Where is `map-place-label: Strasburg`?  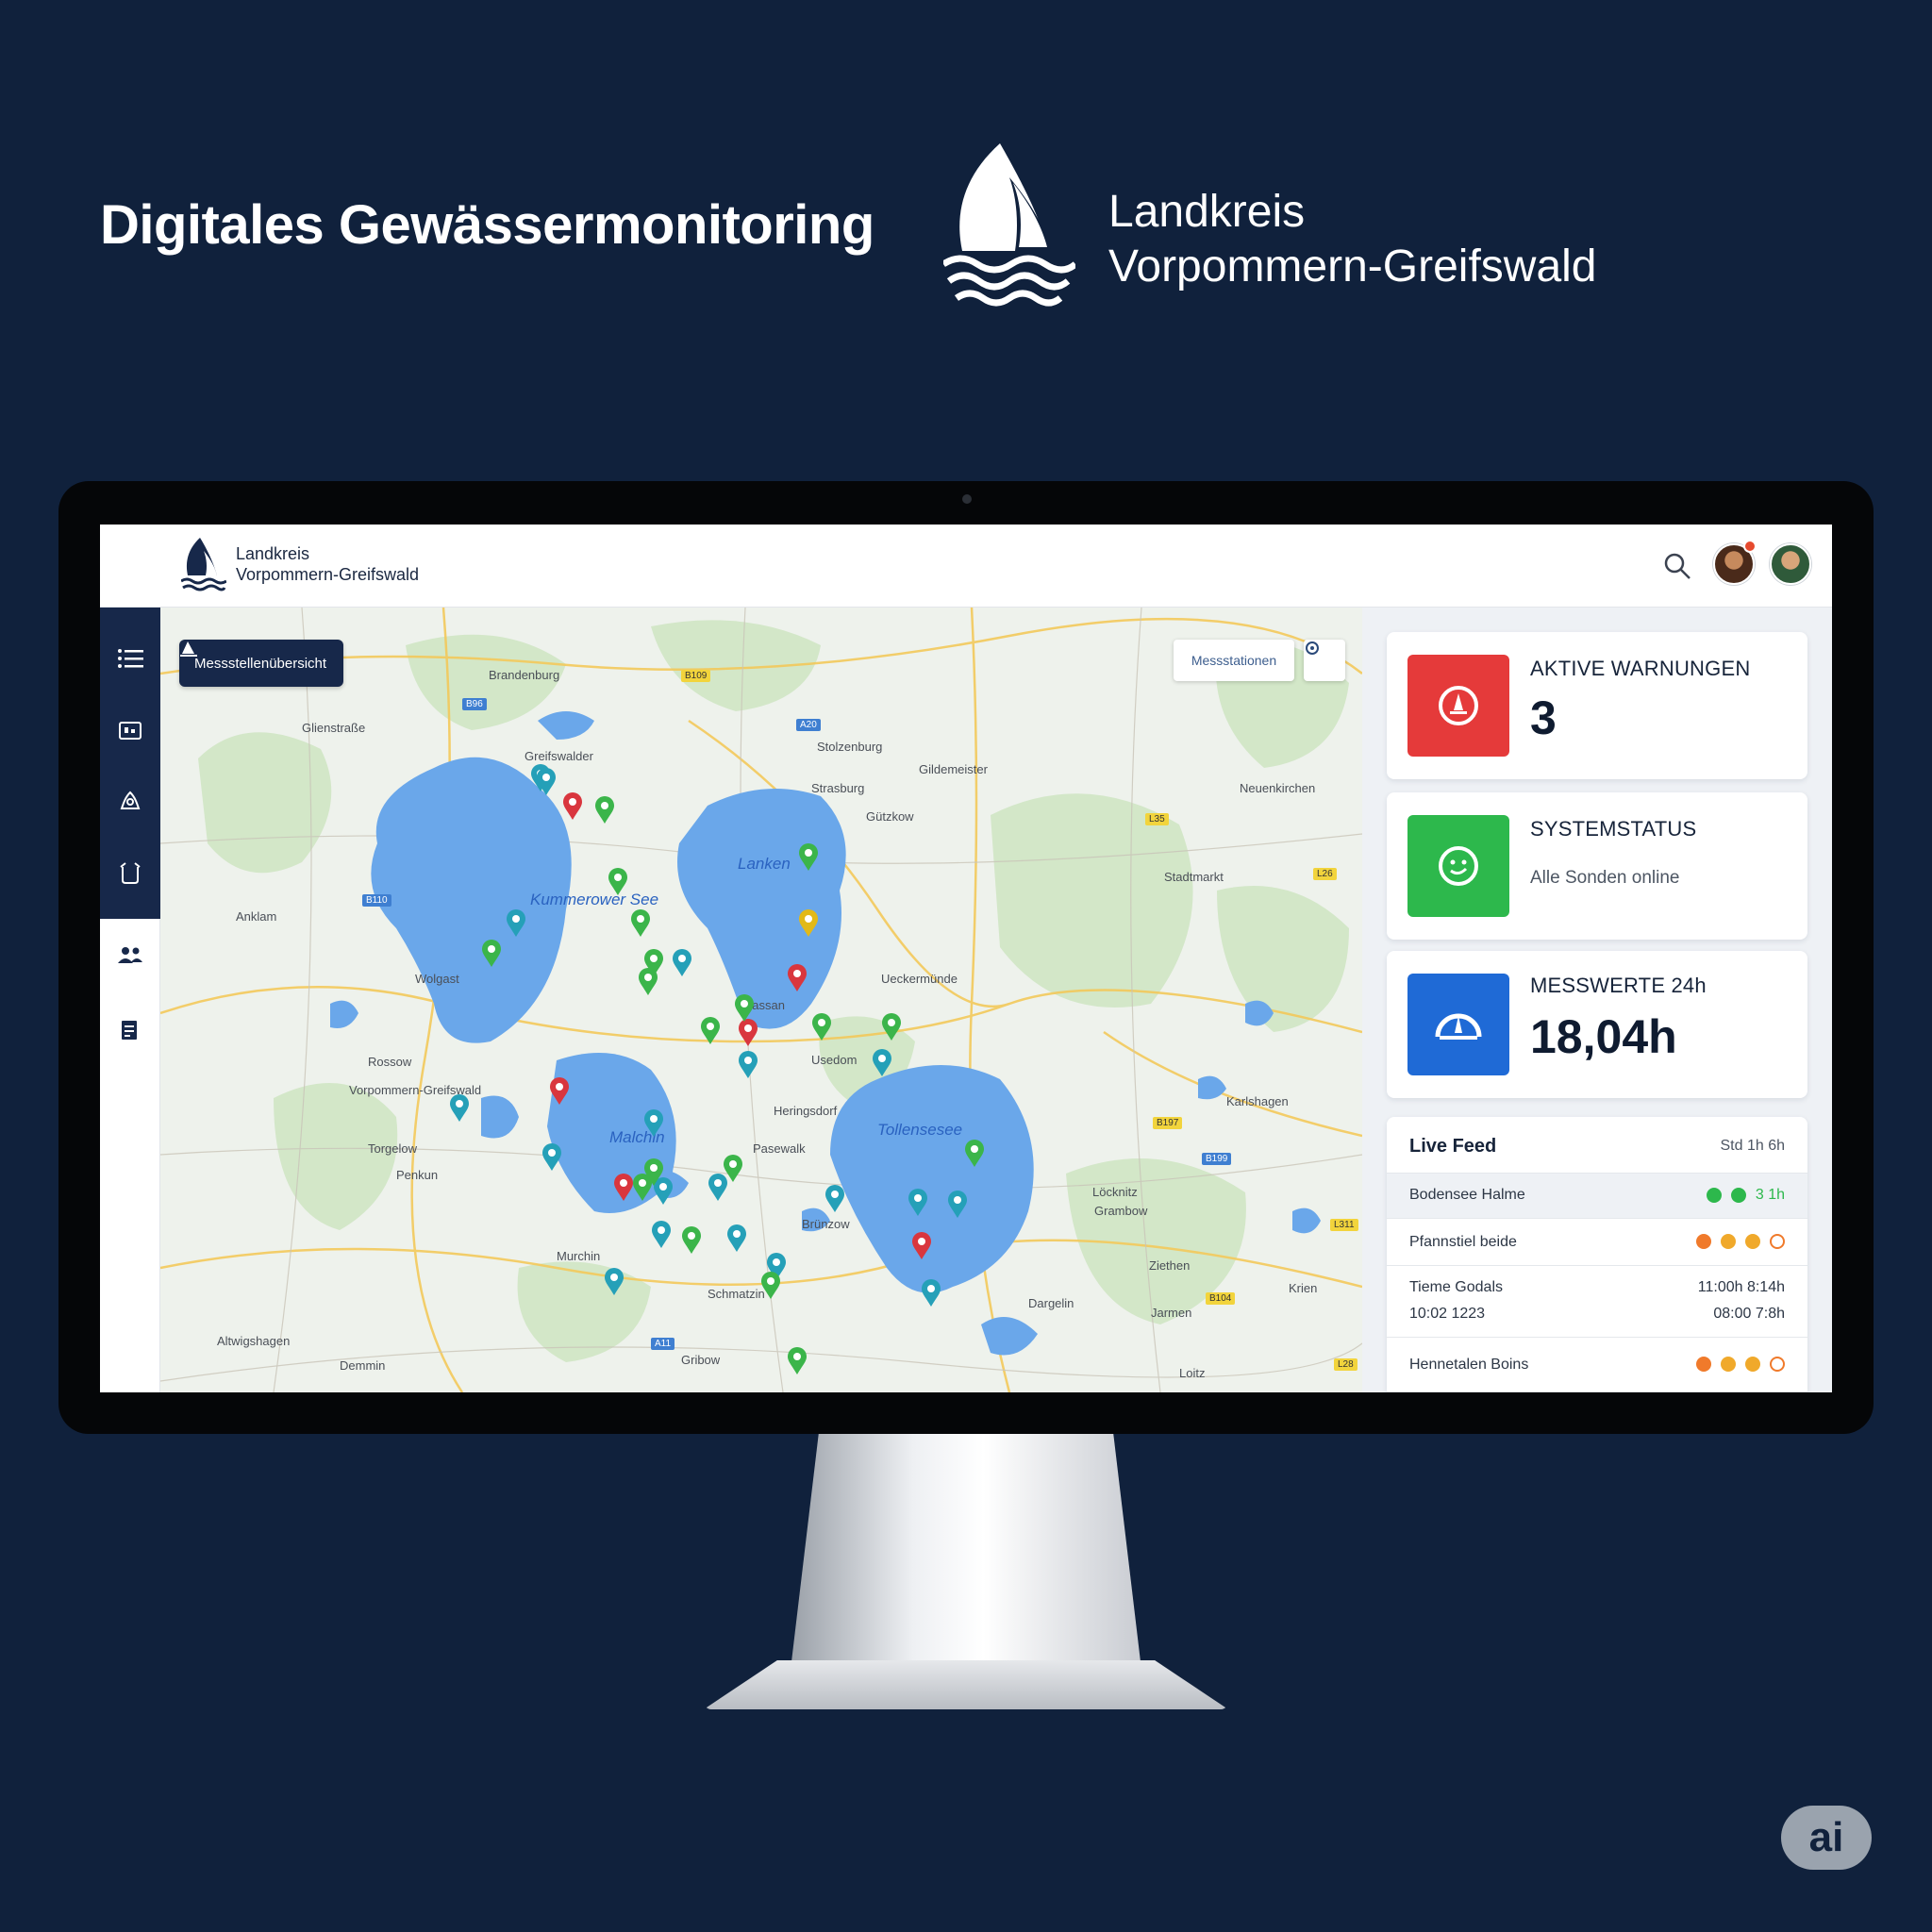
map-place-label: Strasburg is located at coordinates (838, 788).